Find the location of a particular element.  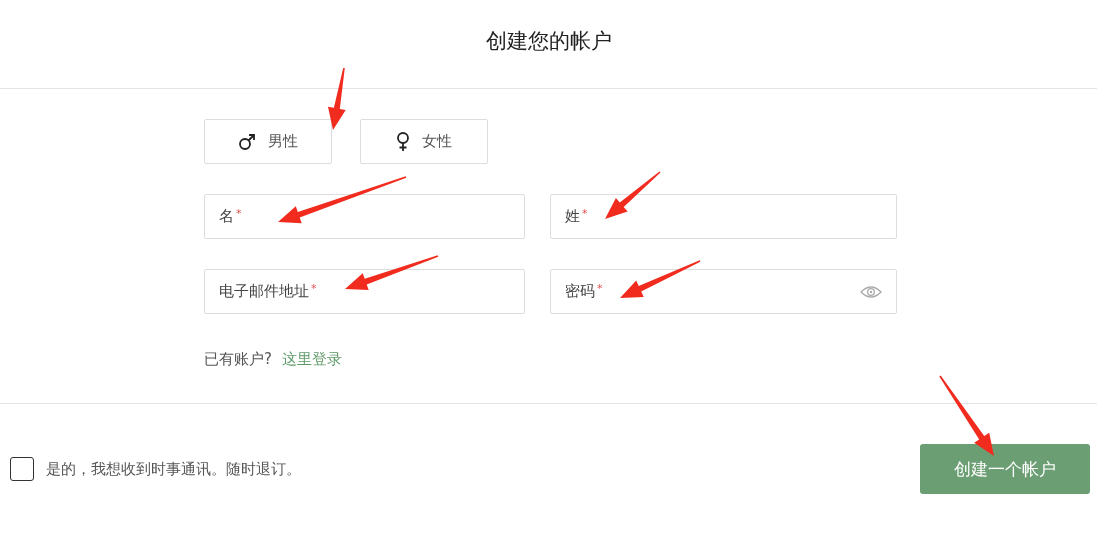

page-title: 创建您的帐户 is located at coordinates (548, 41).